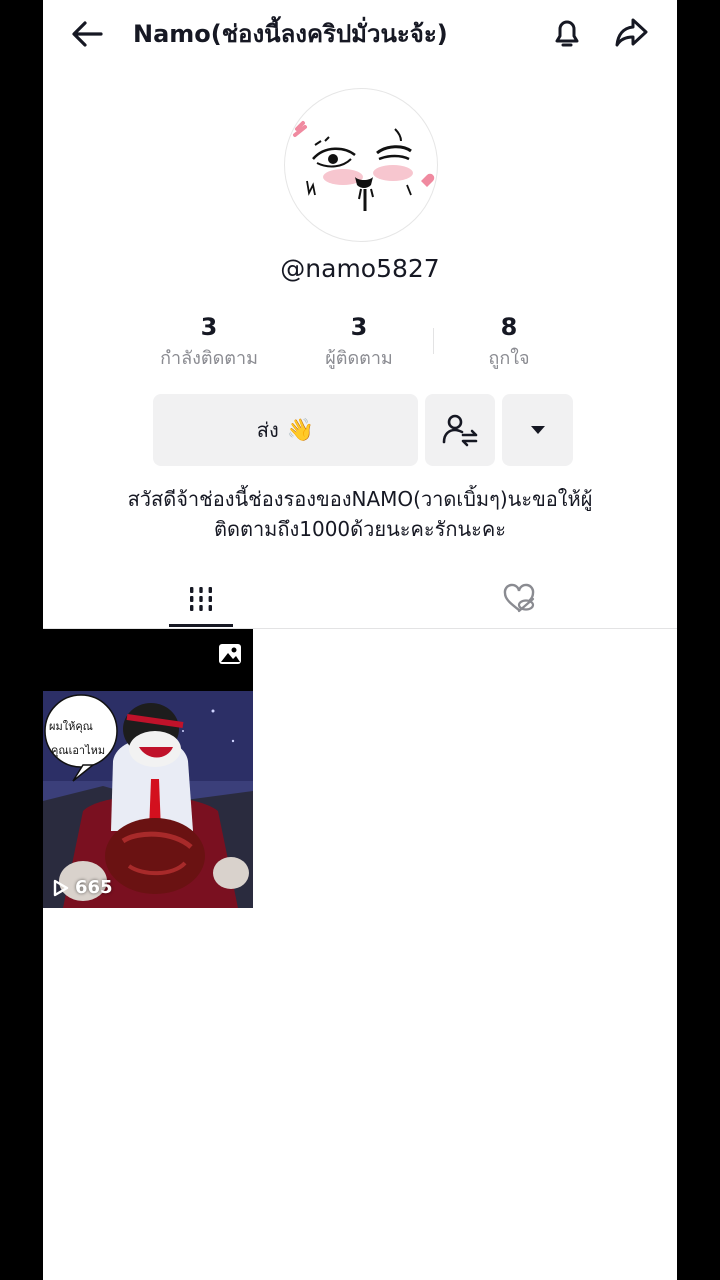 This screenshot has height=1280, width=720. Describe the element at coordinates (359, 327) in the screenshot. I see `stat-followers-value: 3` at that location.